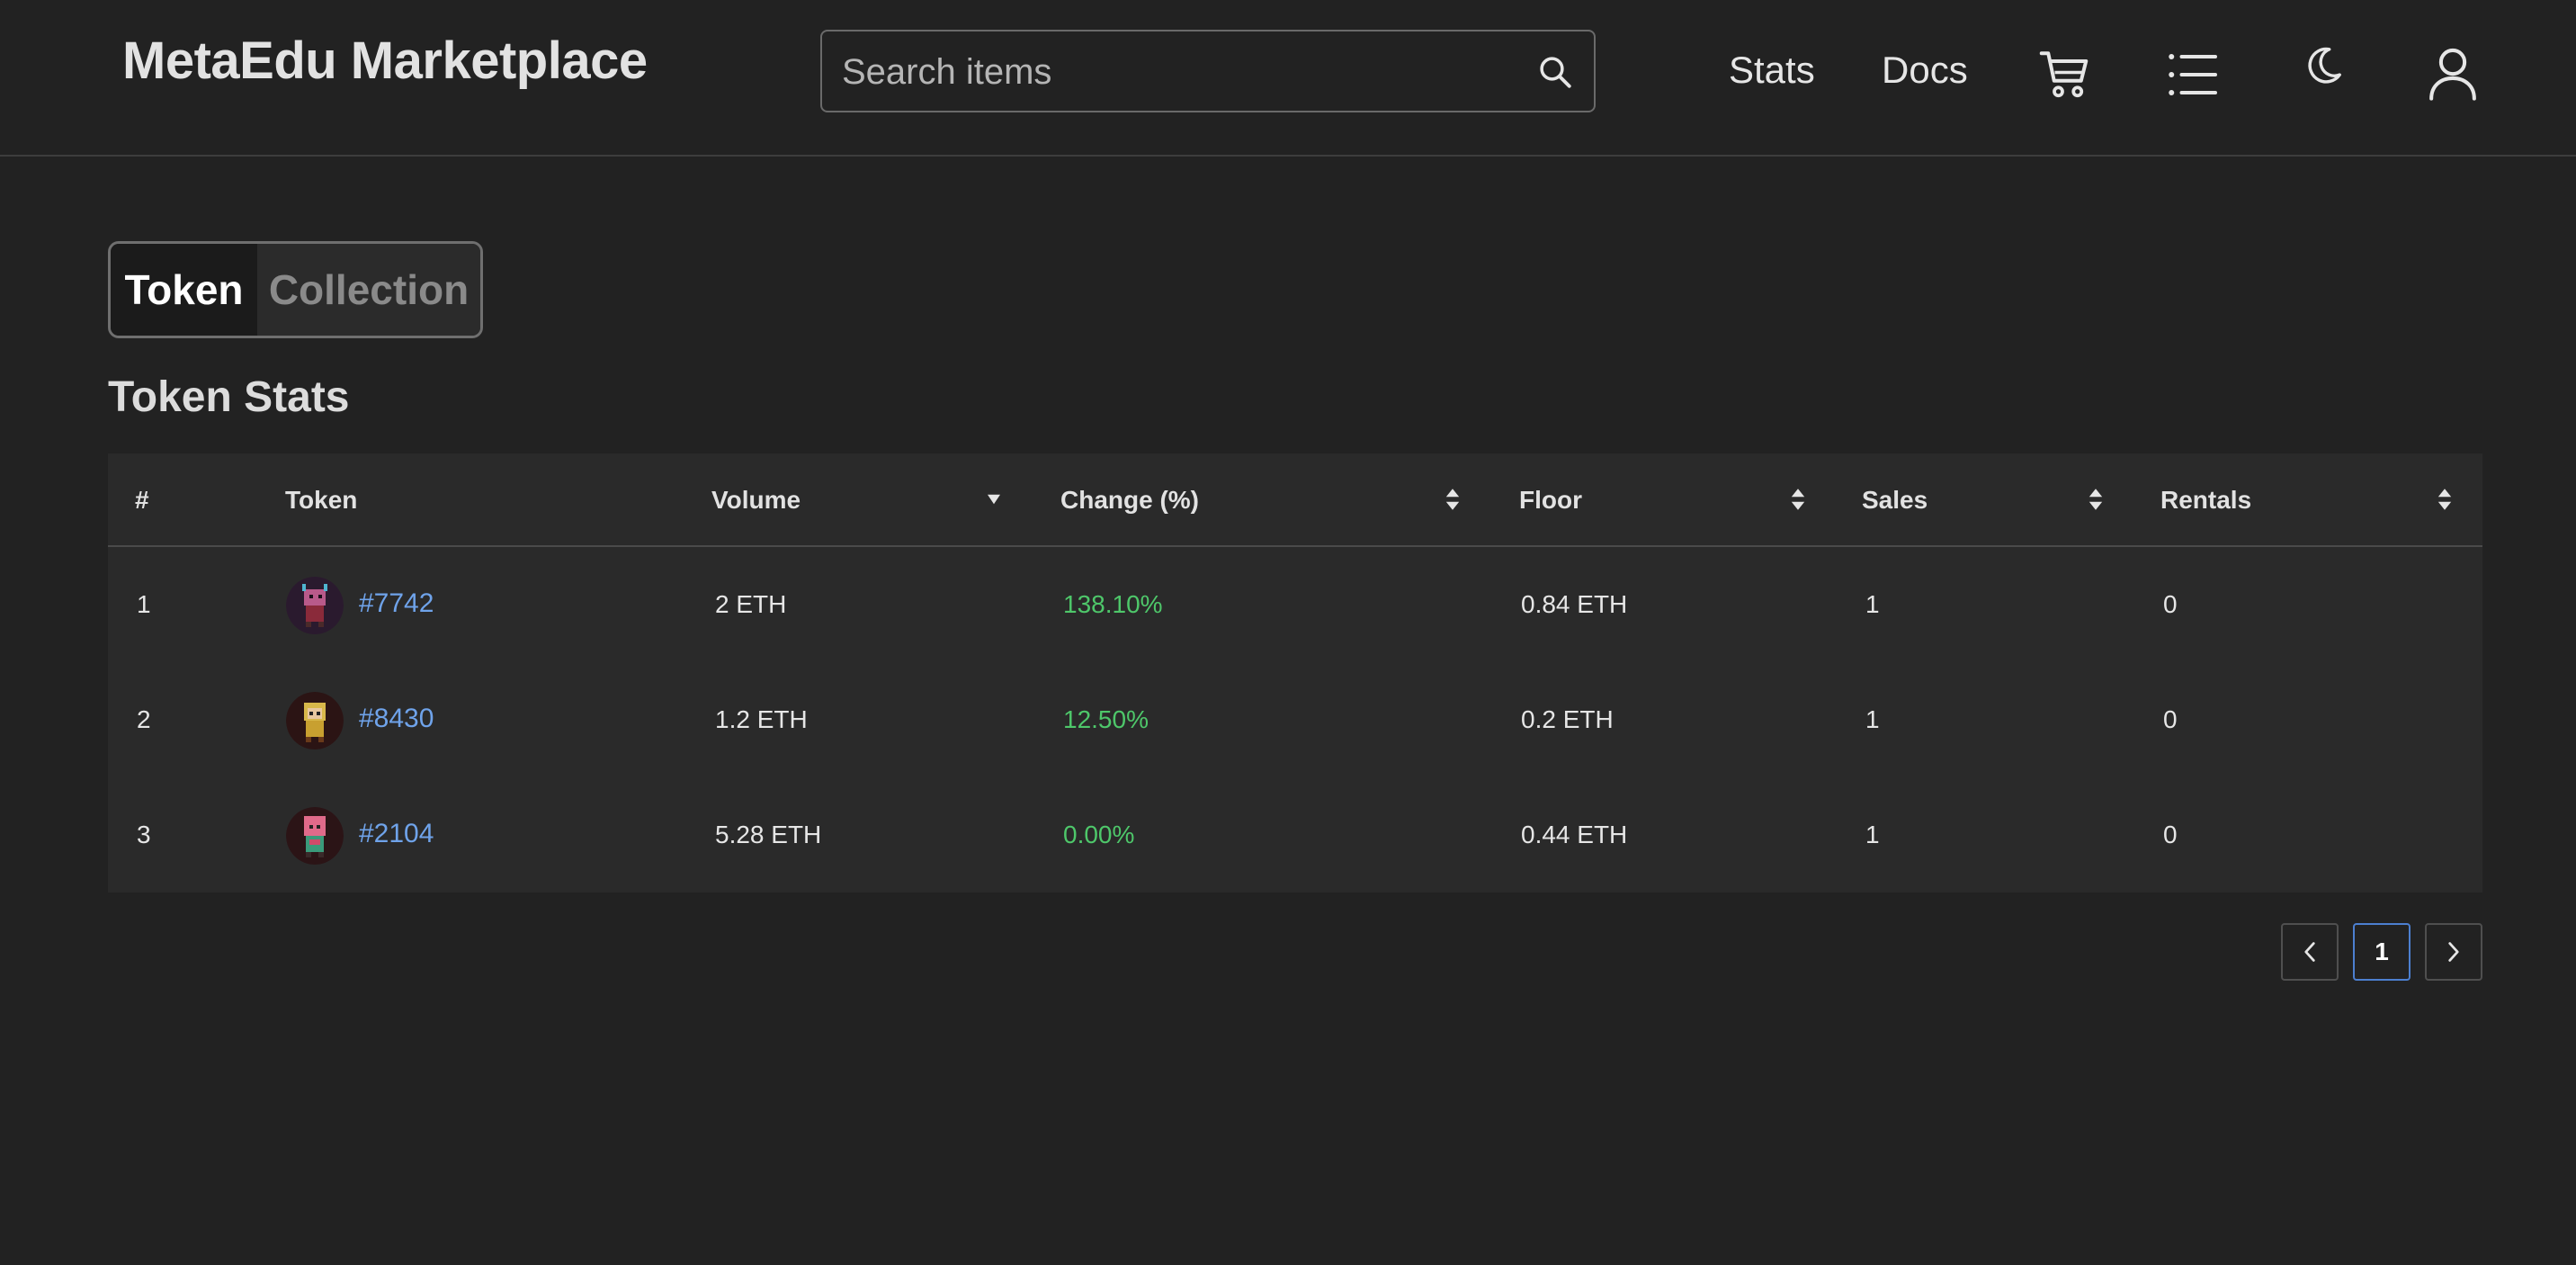  What do you see at coordinates (321, 500) in the screenshot?
I see `column-header-token: Token` at bounding box center [321, 500].